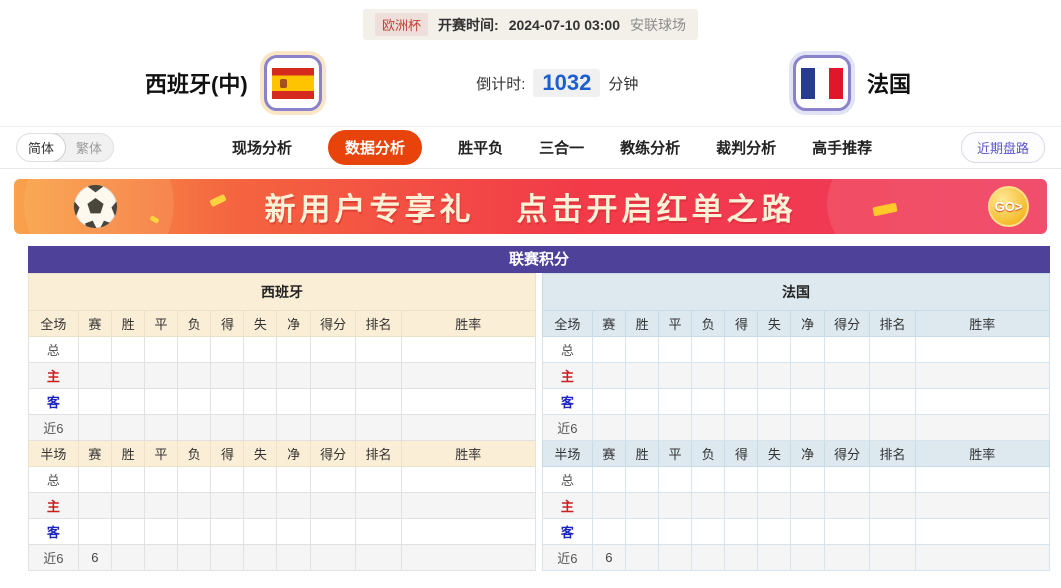 The width and height of the screenshot is (1061, 588). What do you see at coordinates (375, 147) in the screenshot?
I see `tab-data-analysis: 数据分析` at bounding box center [375, 147].